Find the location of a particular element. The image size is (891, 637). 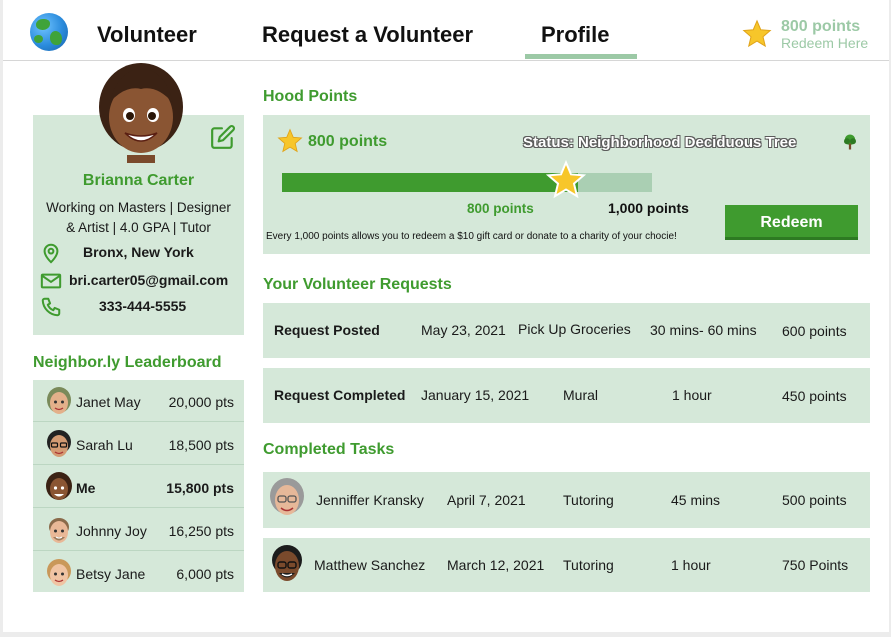

leaderboard-row: Johnny Joy 16,250 pts is located at coordinates (138, 530).